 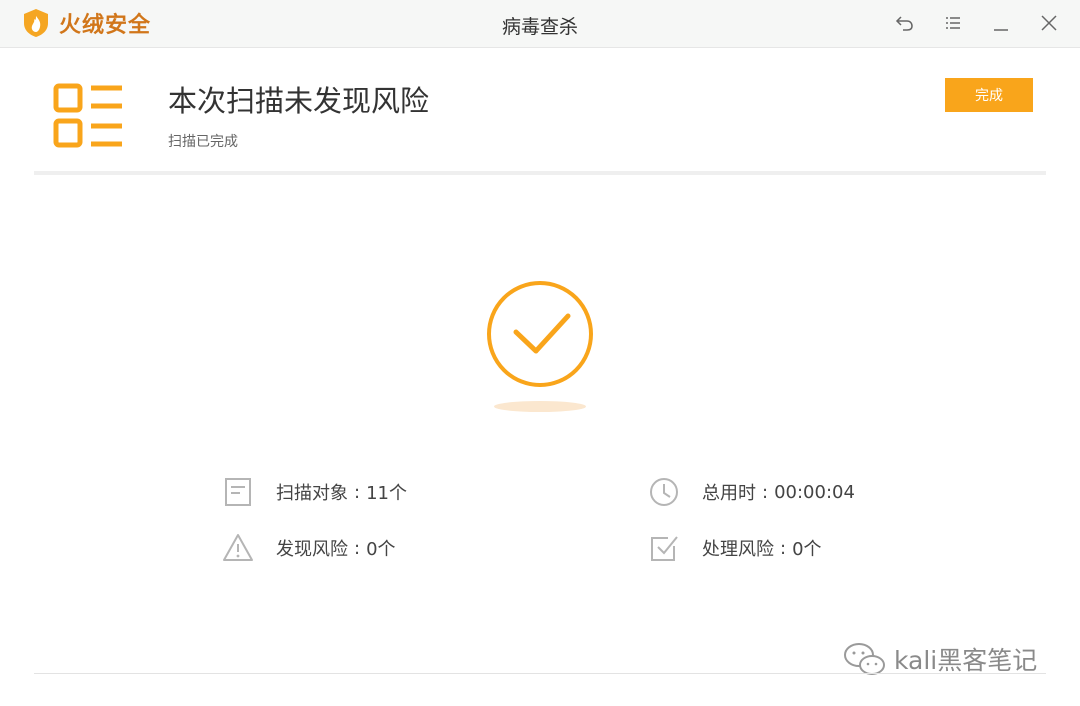 I want to click on checkbox-icon, so click(x=664, y=548).